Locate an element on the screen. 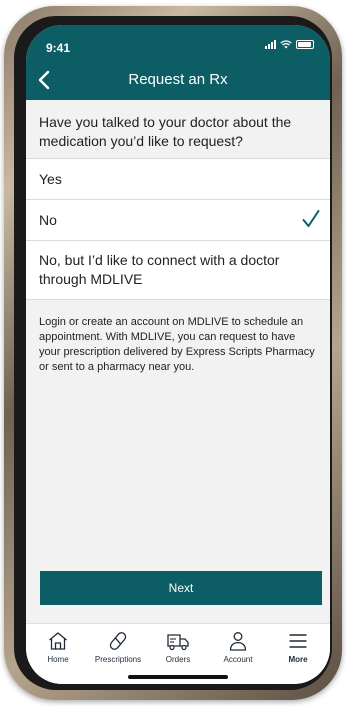 The width and height of the screenshot is (346, 706). option-label: Yes is located at coordinates (50, 179).